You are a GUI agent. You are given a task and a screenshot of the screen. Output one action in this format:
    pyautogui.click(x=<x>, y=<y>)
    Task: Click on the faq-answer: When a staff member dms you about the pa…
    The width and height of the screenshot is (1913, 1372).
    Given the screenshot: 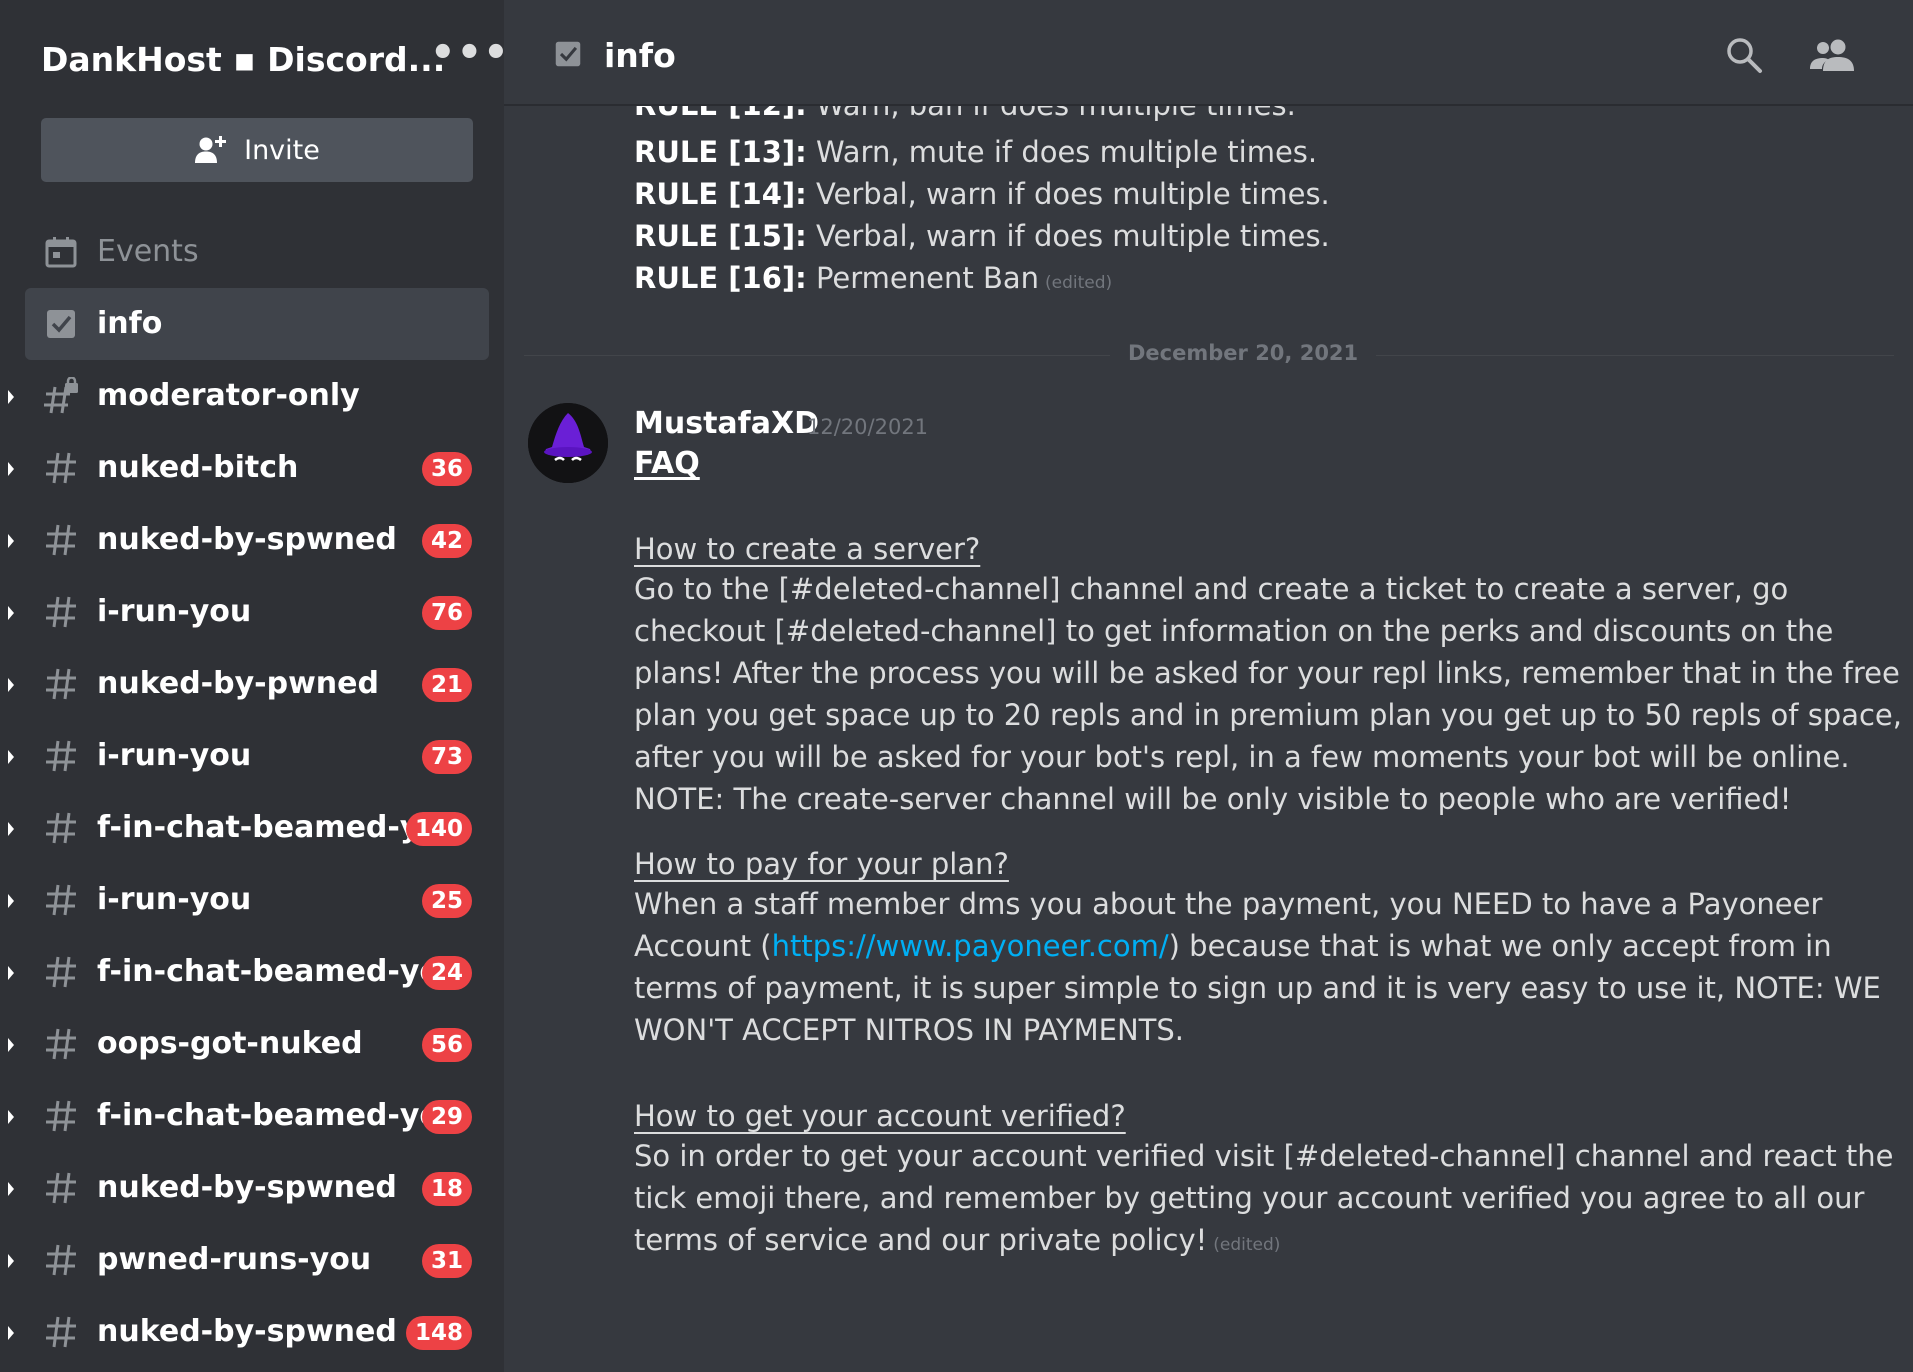 What is the action you would take?
    pyautogui.click(x=1257, y=967)
    